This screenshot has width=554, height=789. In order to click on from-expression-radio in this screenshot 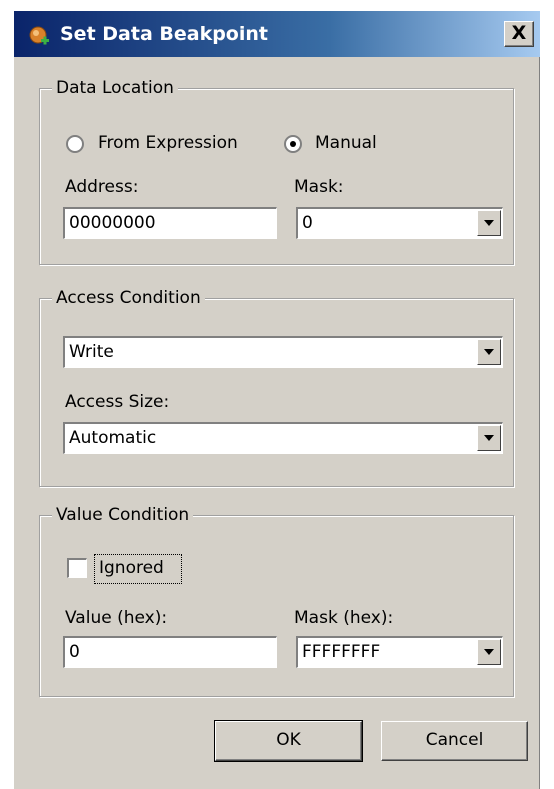, I will do `click(75, 144)`.